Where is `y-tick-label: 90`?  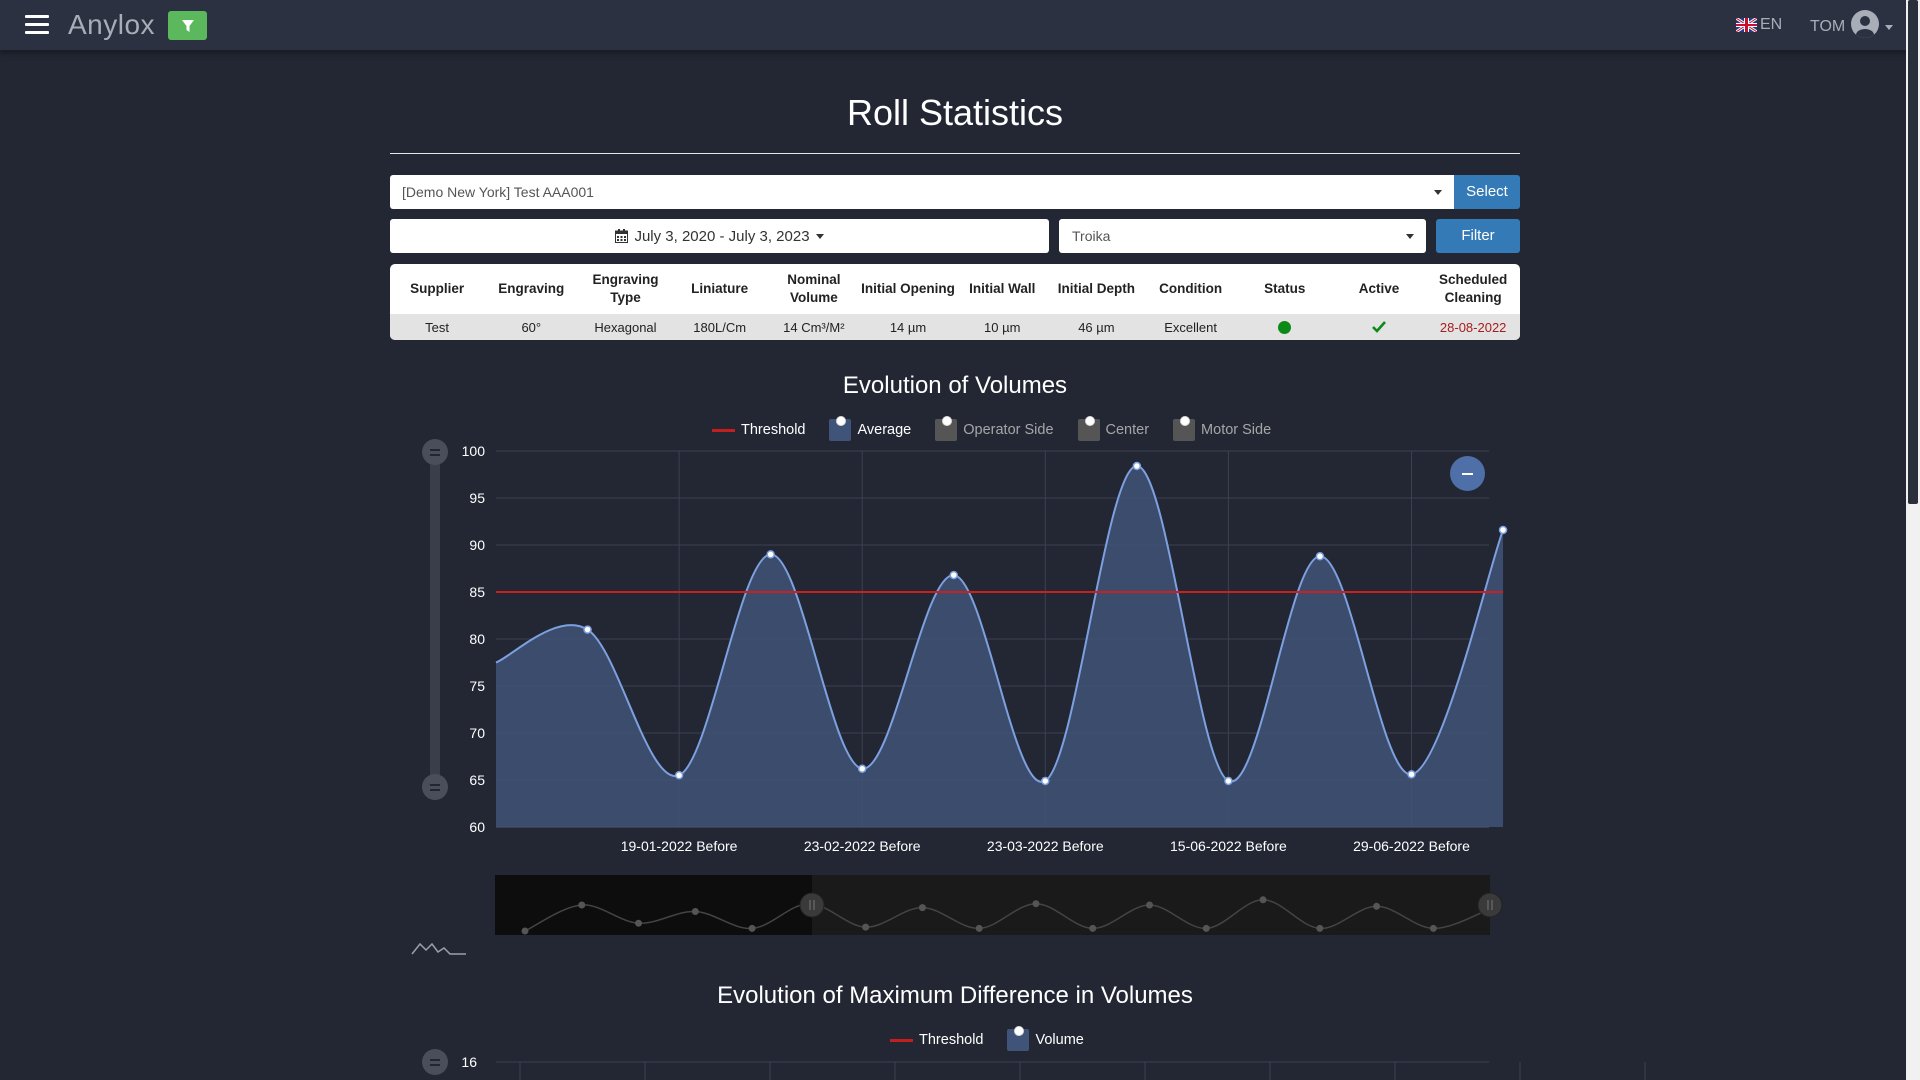
y-tick-label: 90 is located at coordinates (477, 545).